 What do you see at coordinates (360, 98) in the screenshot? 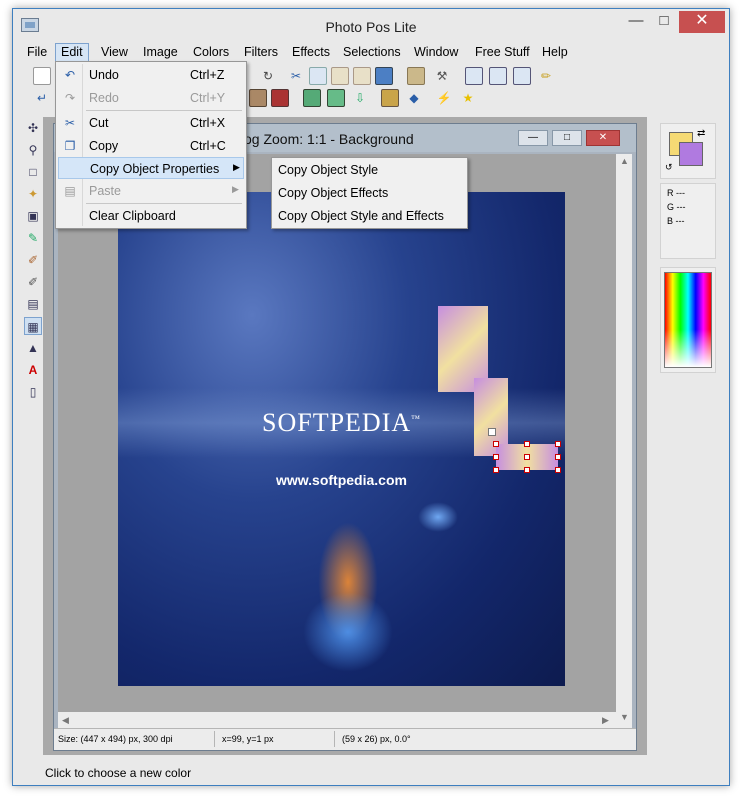
I see `download-icon: ⇩` at bounding box center [360, 98].